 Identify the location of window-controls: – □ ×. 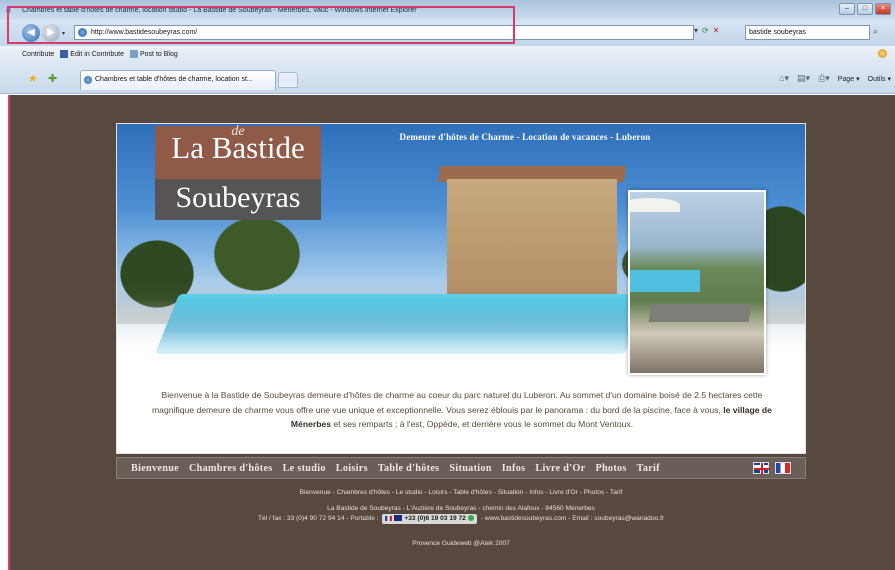
(865, 9).